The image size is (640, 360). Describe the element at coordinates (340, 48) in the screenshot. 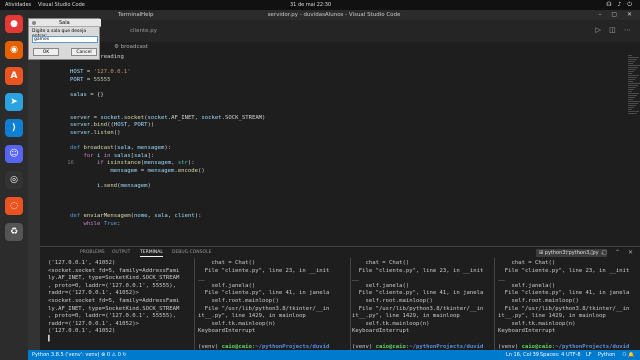

I see `breadcrumb: ⚙ broadcast` at that location.